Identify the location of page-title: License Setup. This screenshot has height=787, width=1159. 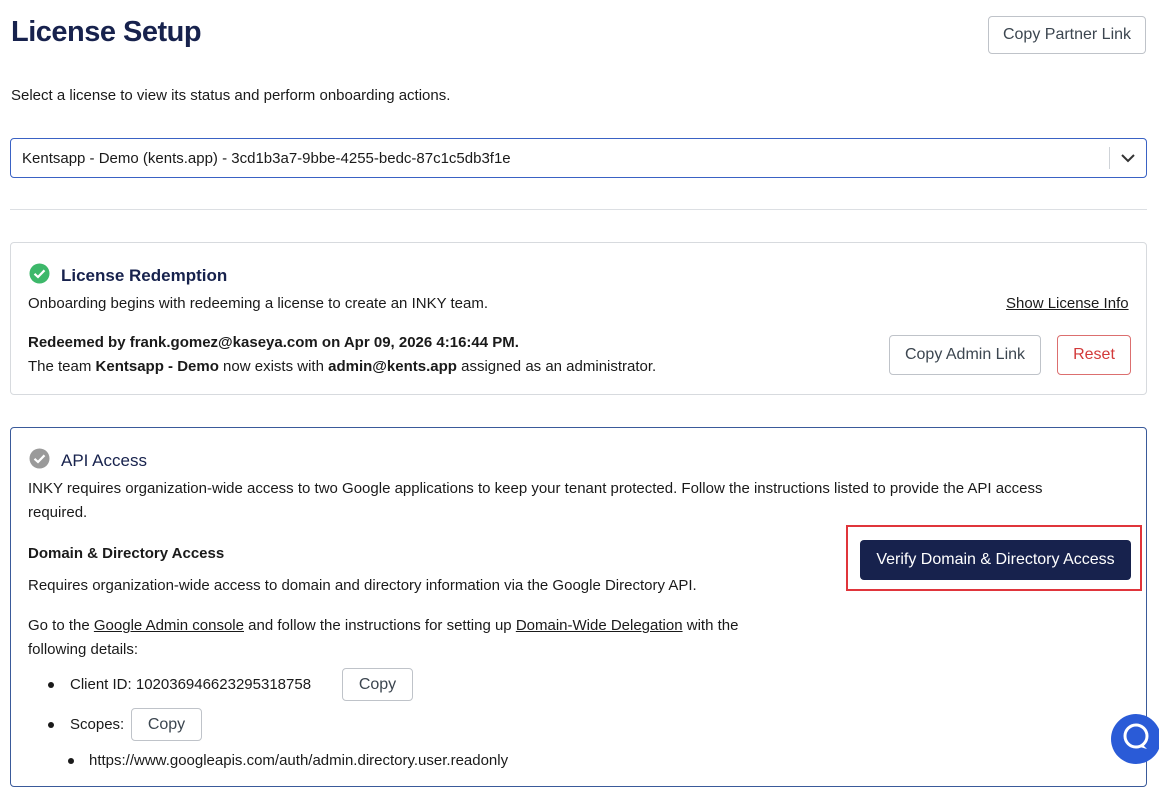
(106, 32).